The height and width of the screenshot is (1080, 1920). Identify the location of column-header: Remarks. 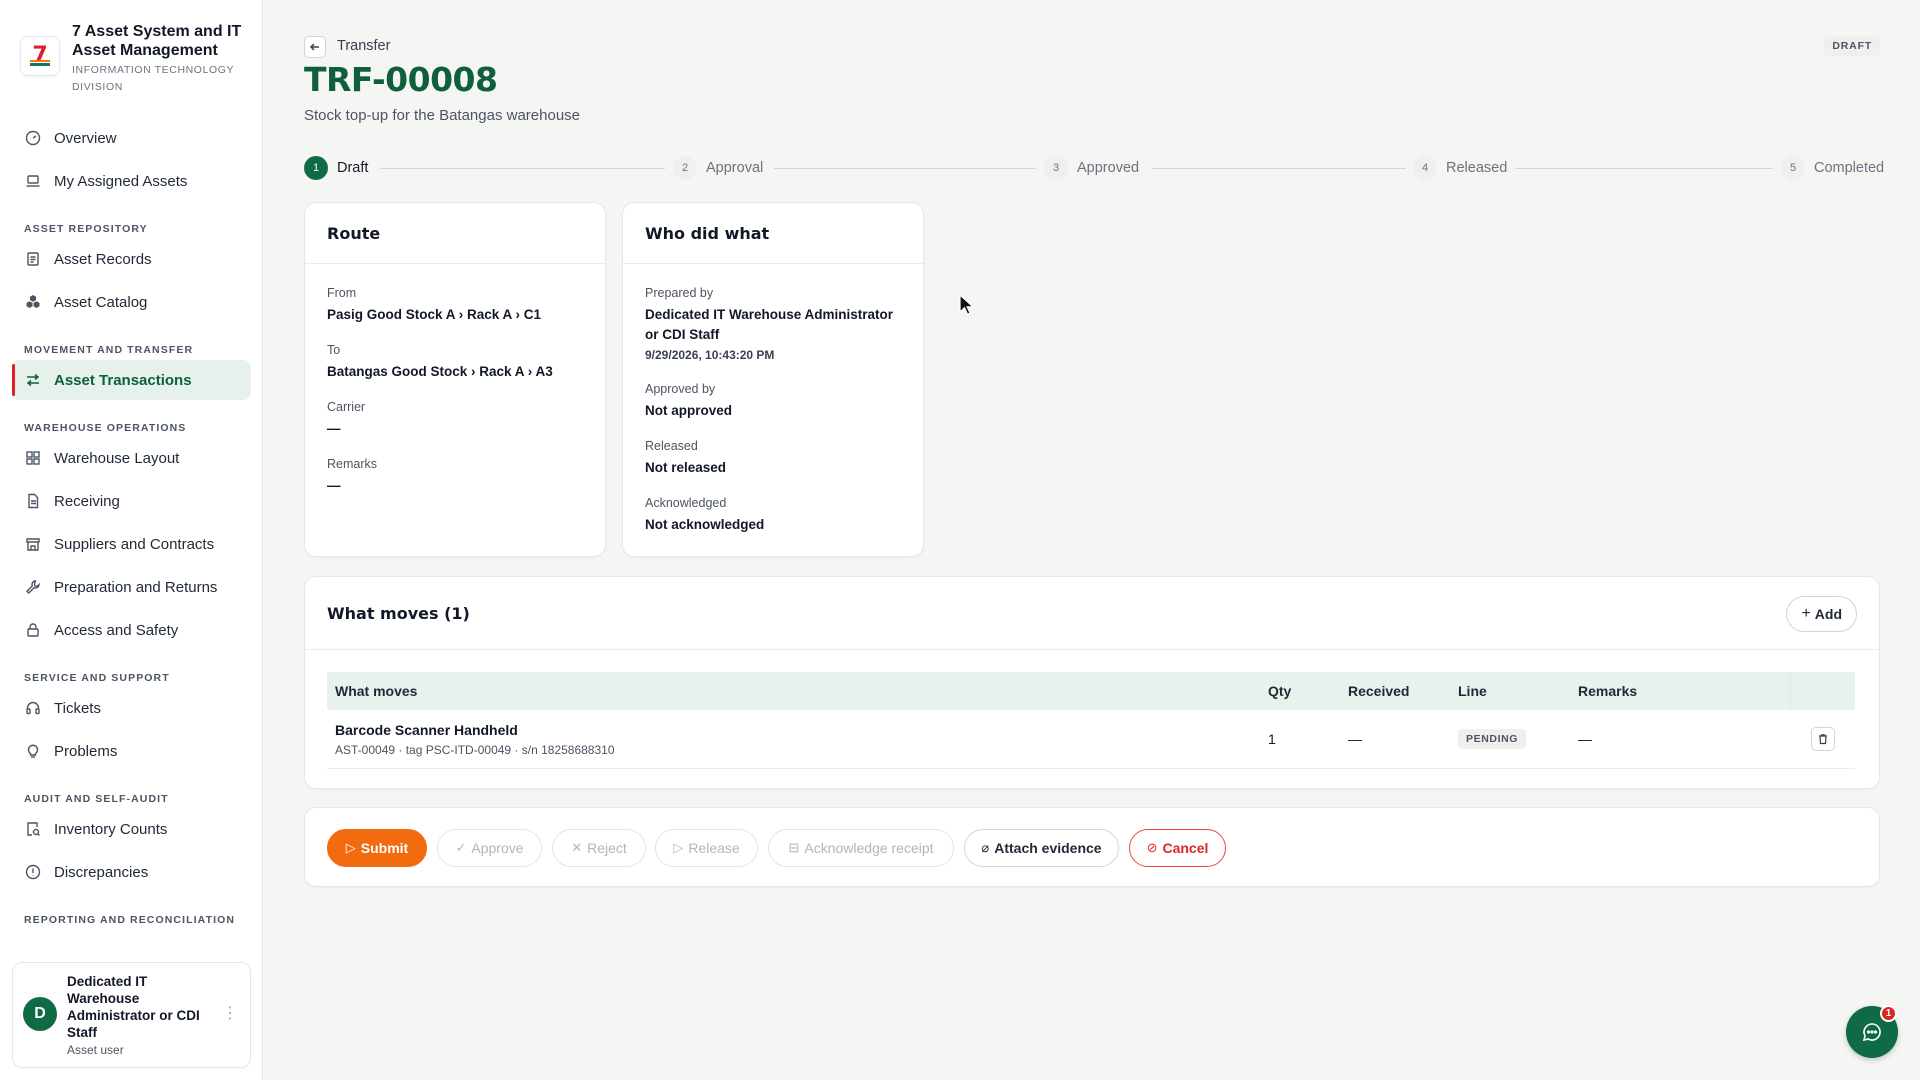
(1608, 691).